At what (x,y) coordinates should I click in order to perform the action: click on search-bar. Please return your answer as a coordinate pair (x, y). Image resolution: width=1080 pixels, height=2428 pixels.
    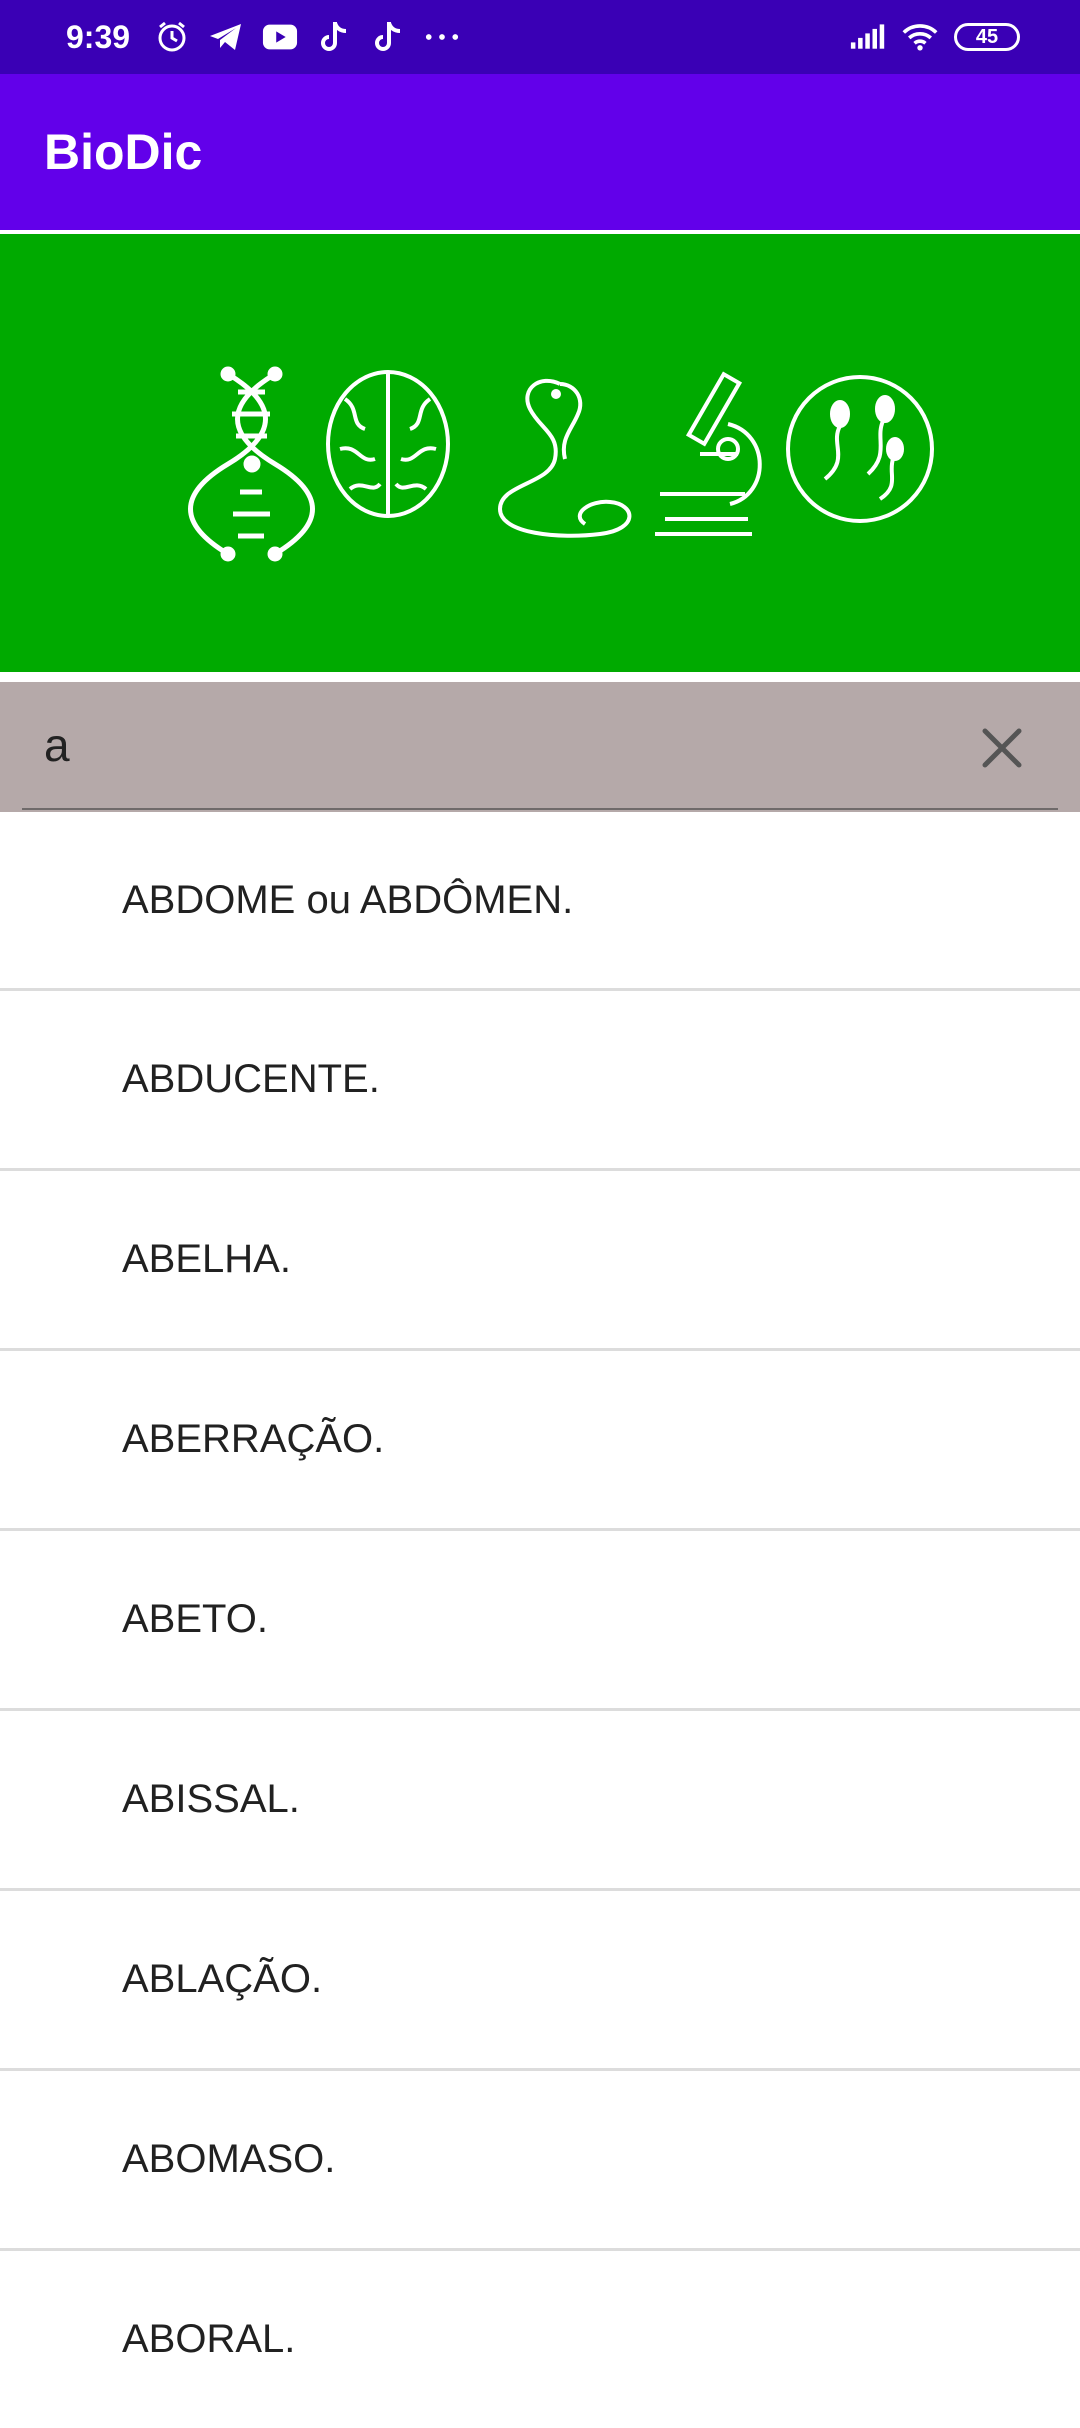
    Looking at the image, I should click on (540, 747).